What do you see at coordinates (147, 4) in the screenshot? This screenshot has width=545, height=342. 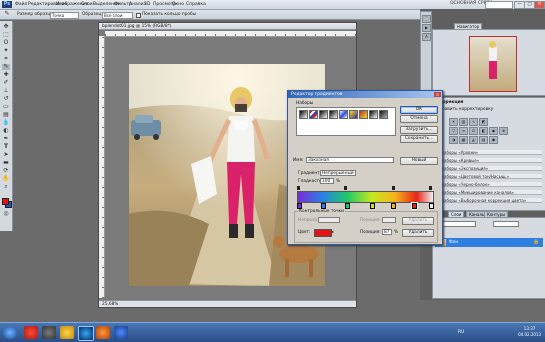 I see `menu-3d: 3D` at bounding box center [147, 4].